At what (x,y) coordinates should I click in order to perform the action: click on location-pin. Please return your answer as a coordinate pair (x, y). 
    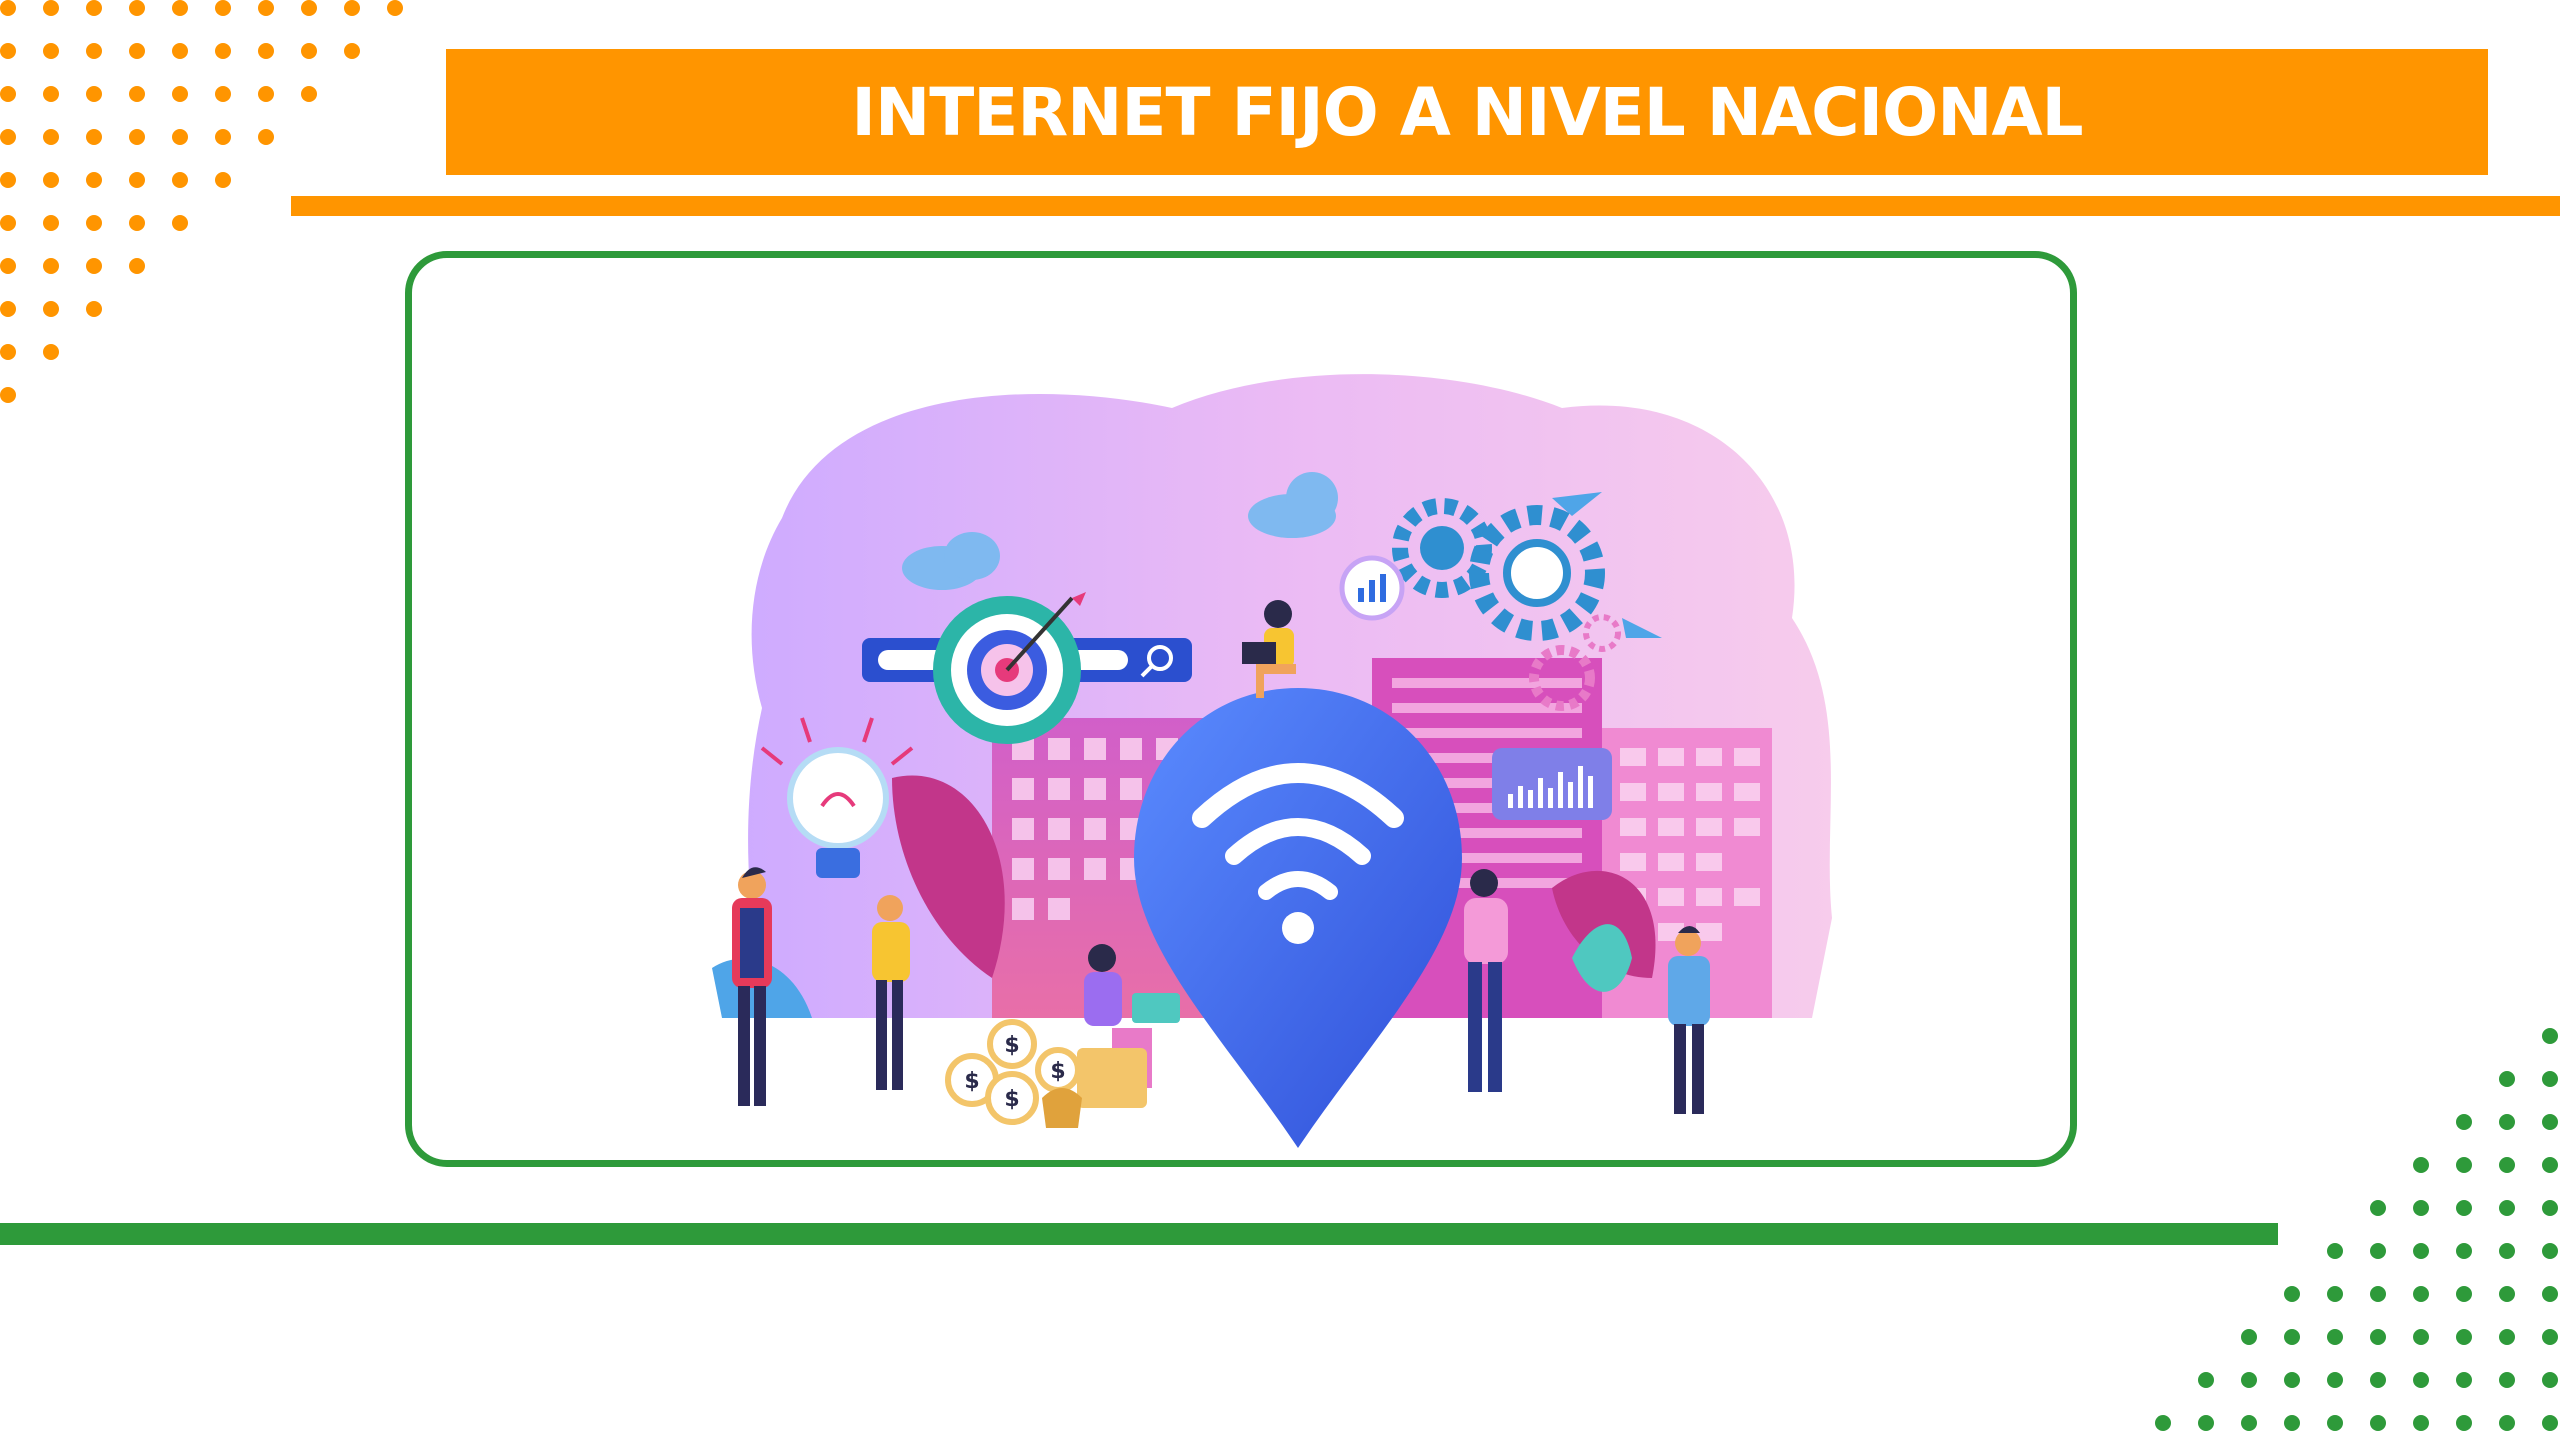
    Looking at the image, I should click on (1298, 918).